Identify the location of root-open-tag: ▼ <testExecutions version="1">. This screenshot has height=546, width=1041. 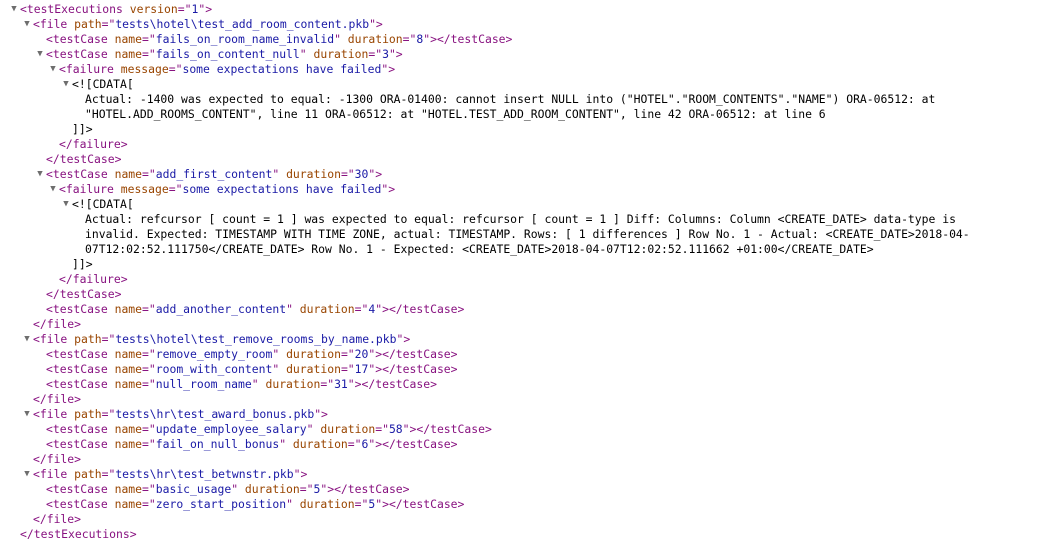
(520, 9).